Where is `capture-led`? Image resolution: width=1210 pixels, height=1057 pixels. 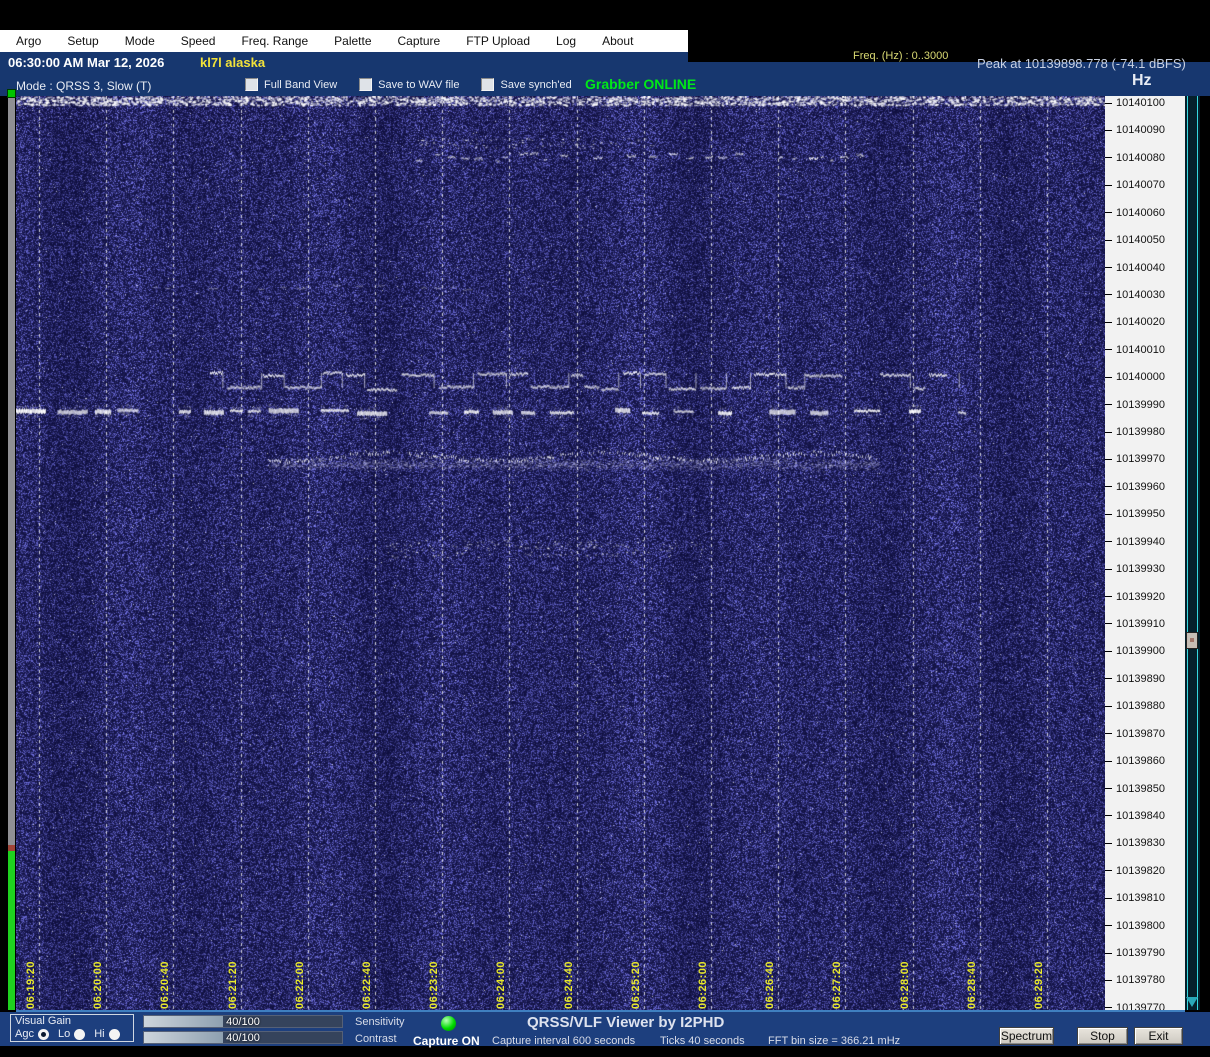
capture-led is located at coordinates (448, 1023).